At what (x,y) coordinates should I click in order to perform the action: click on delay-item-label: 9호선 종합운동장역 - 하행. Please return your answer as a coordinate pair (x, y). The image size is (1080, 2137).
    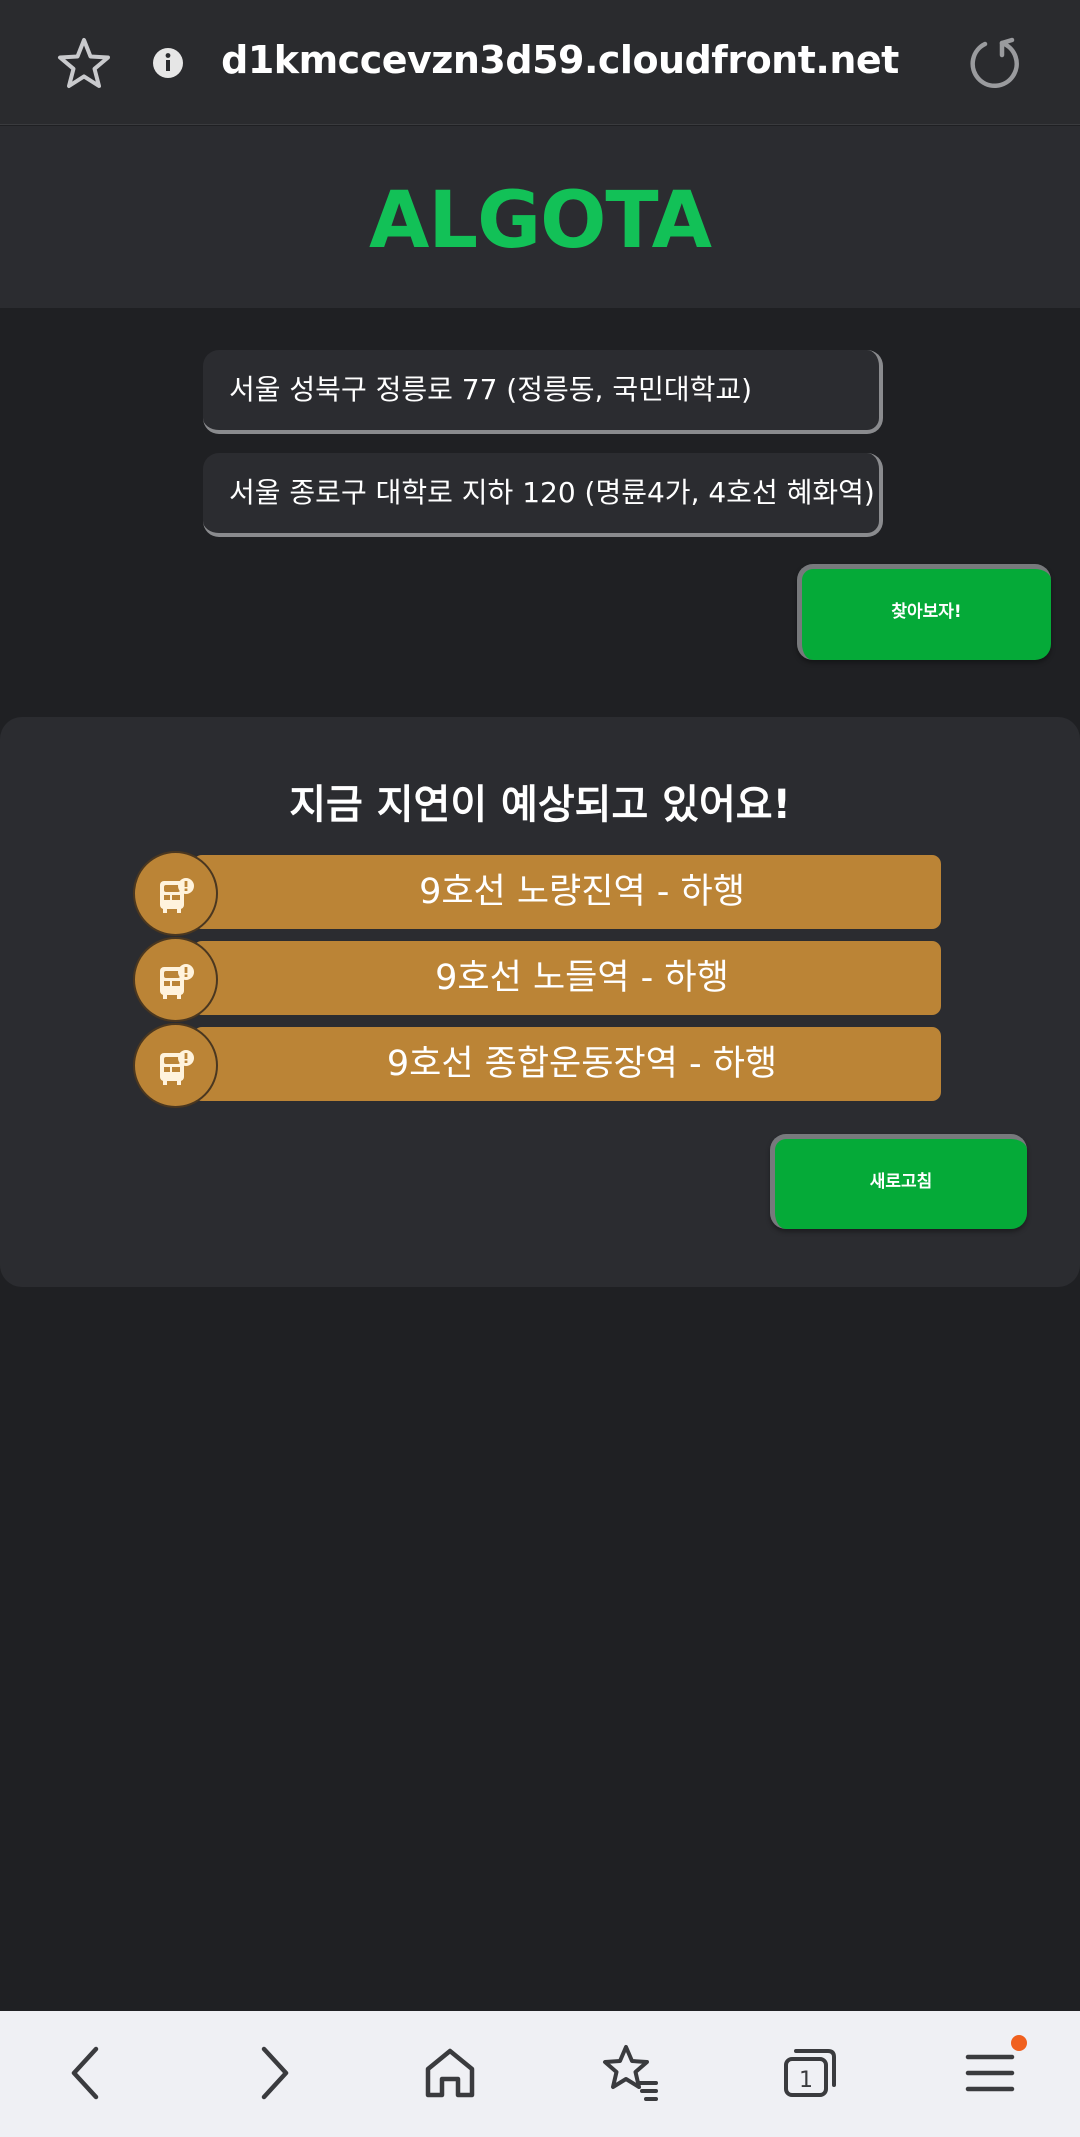
    Looking at the image, I should click on (567, 1064).